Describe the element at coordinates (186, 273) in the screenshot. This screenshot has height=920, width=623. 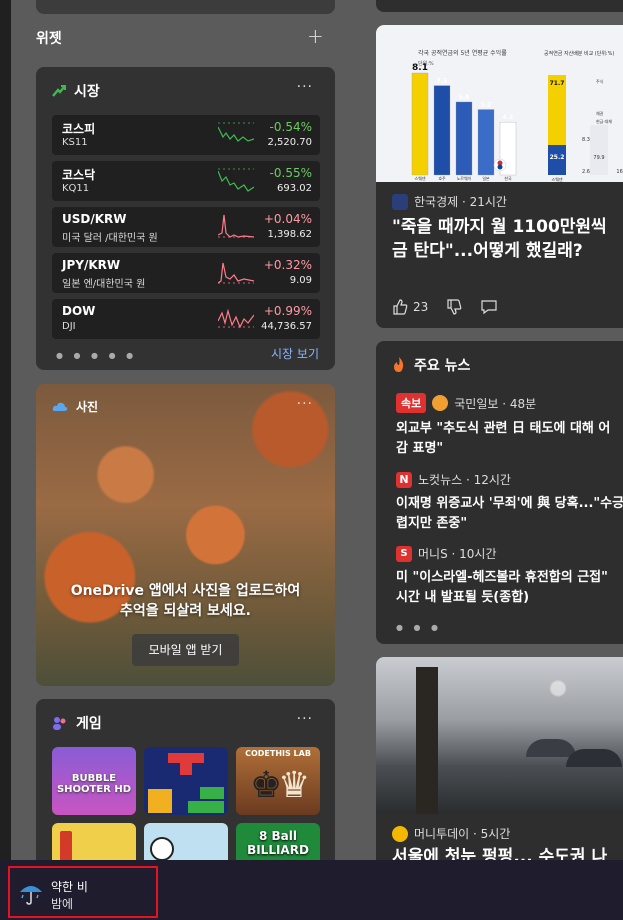
I see `market-row-jpykrw: JPY/KRW 일본 엔/대한민국 원 +0.32% 9.09` at that location.